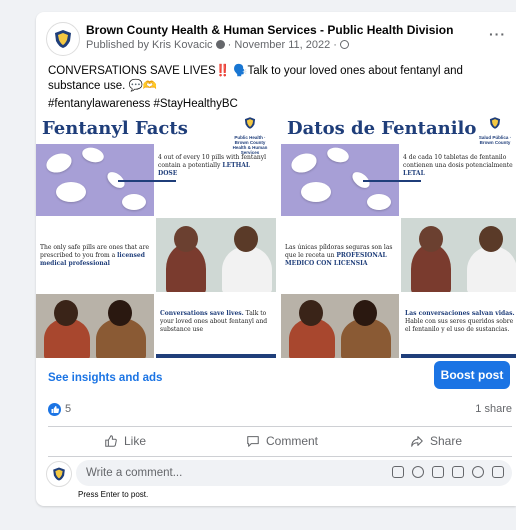 The image size is (516, 530). Describe the element at coordinates (276, 378) in the screenshot. I see `insights-row: See insights and ads Boost post` at that location.